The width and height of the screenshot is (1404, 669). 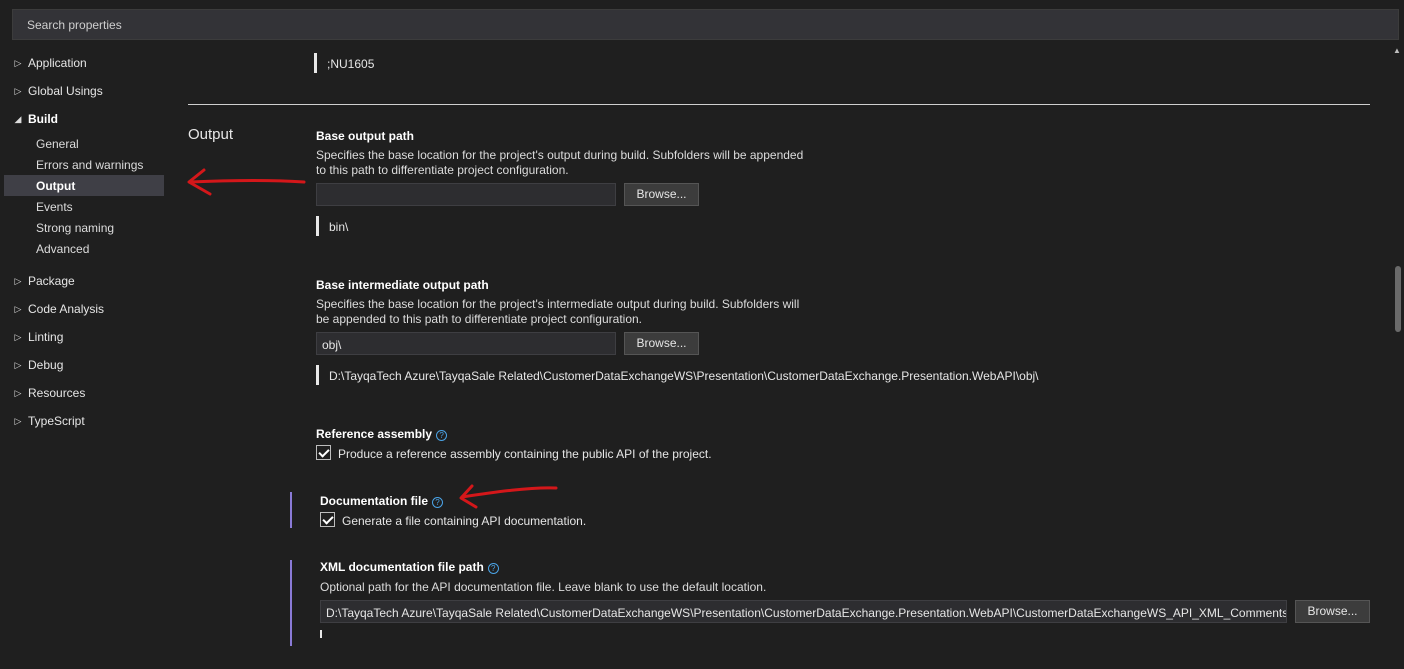 I want to click on sidebar-item-label: Resources, so click(x=57, y=393).